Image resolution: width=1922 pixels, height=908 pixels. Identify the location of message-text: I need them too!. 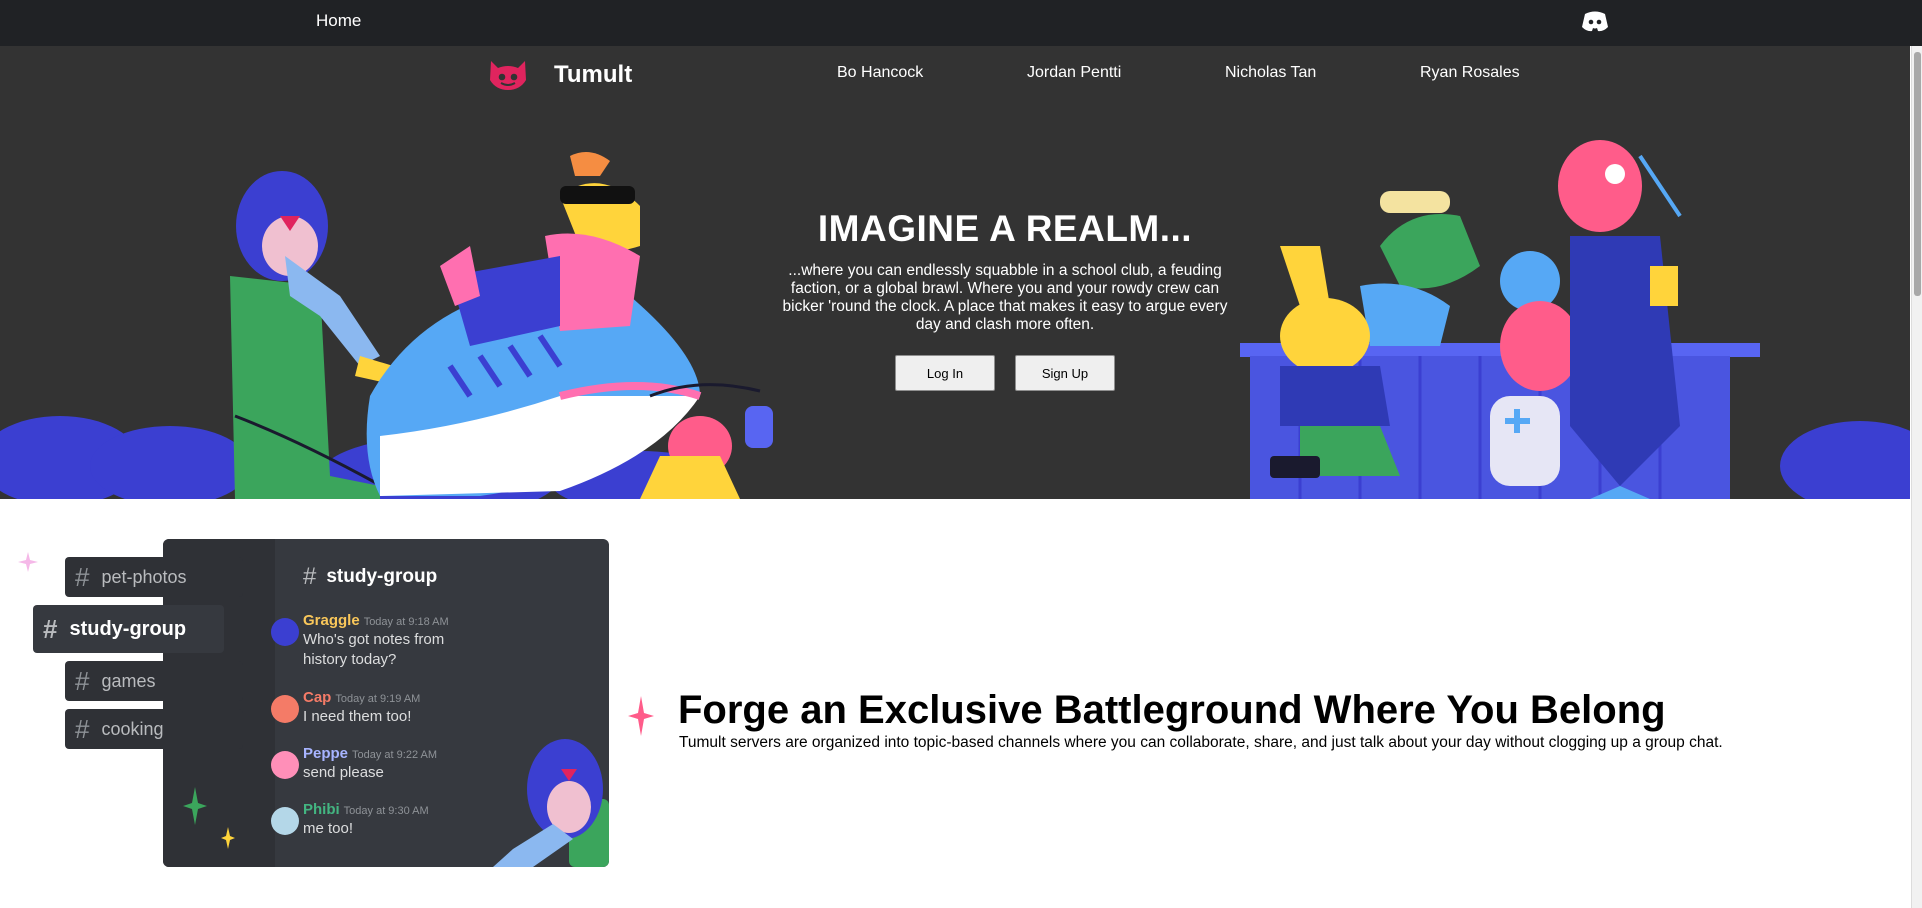
(357, 716).